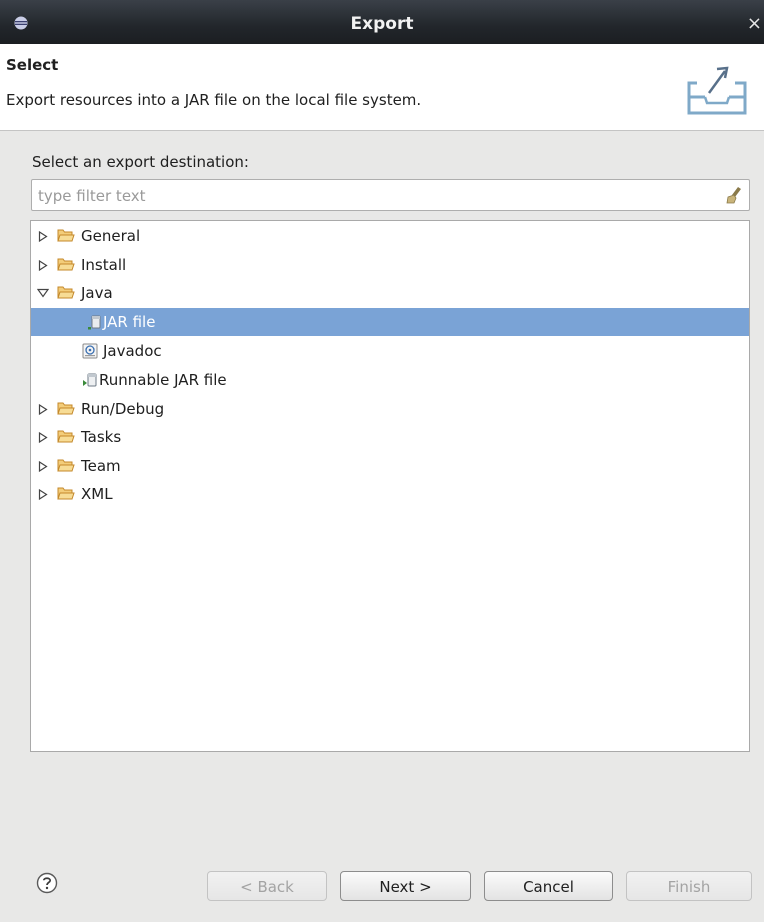  What do you see at coordinates (32, 65) in the screenshot?
I see `page-title: Select` at bounding box center [32, 65].